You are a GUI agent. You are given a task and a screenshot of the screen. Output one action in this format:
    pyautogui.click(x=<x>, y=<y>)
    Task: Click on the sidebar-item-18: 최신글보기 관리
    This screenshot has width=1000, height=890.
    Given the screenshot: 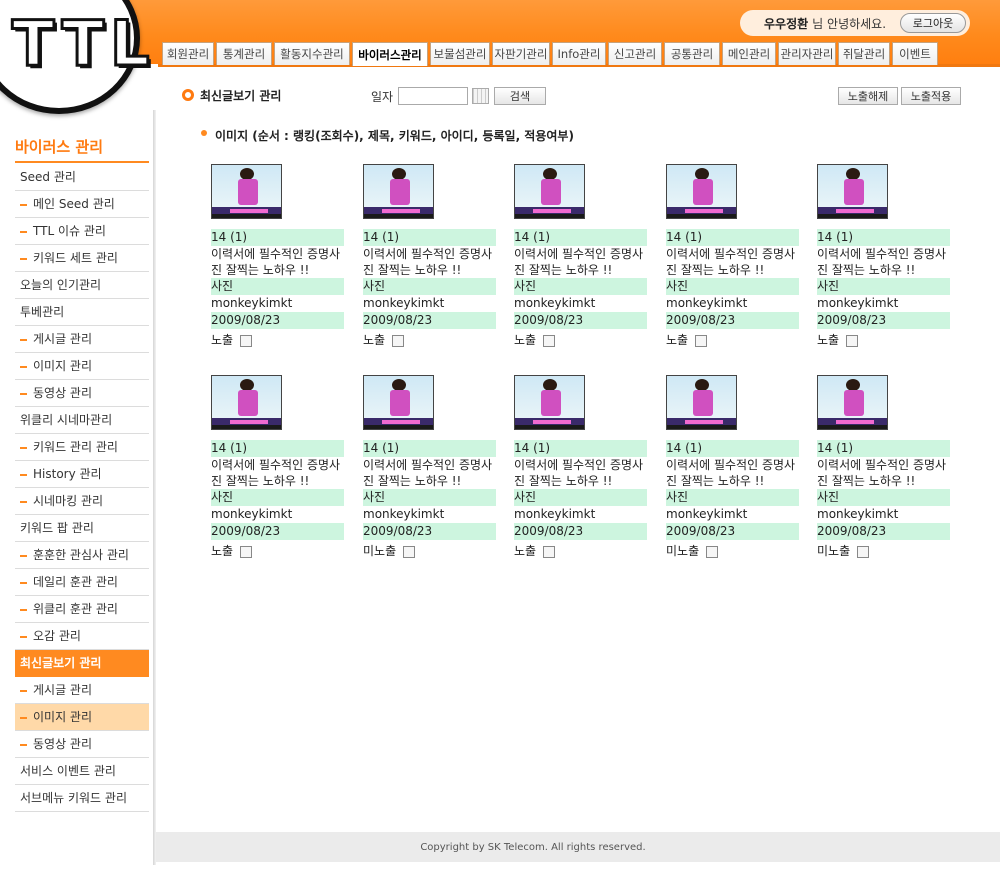 What is the action you would take?
    pyautogui.click(x=82, y=663)
    